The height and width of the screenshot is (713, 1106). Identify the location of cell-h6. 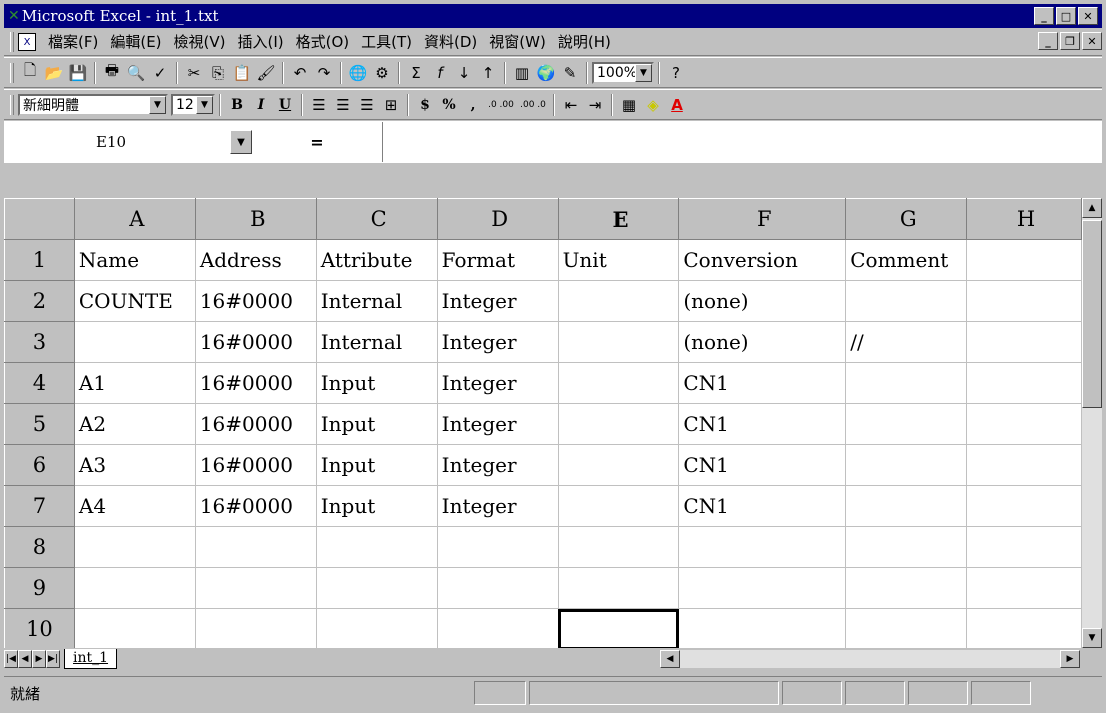
(1024, 465).